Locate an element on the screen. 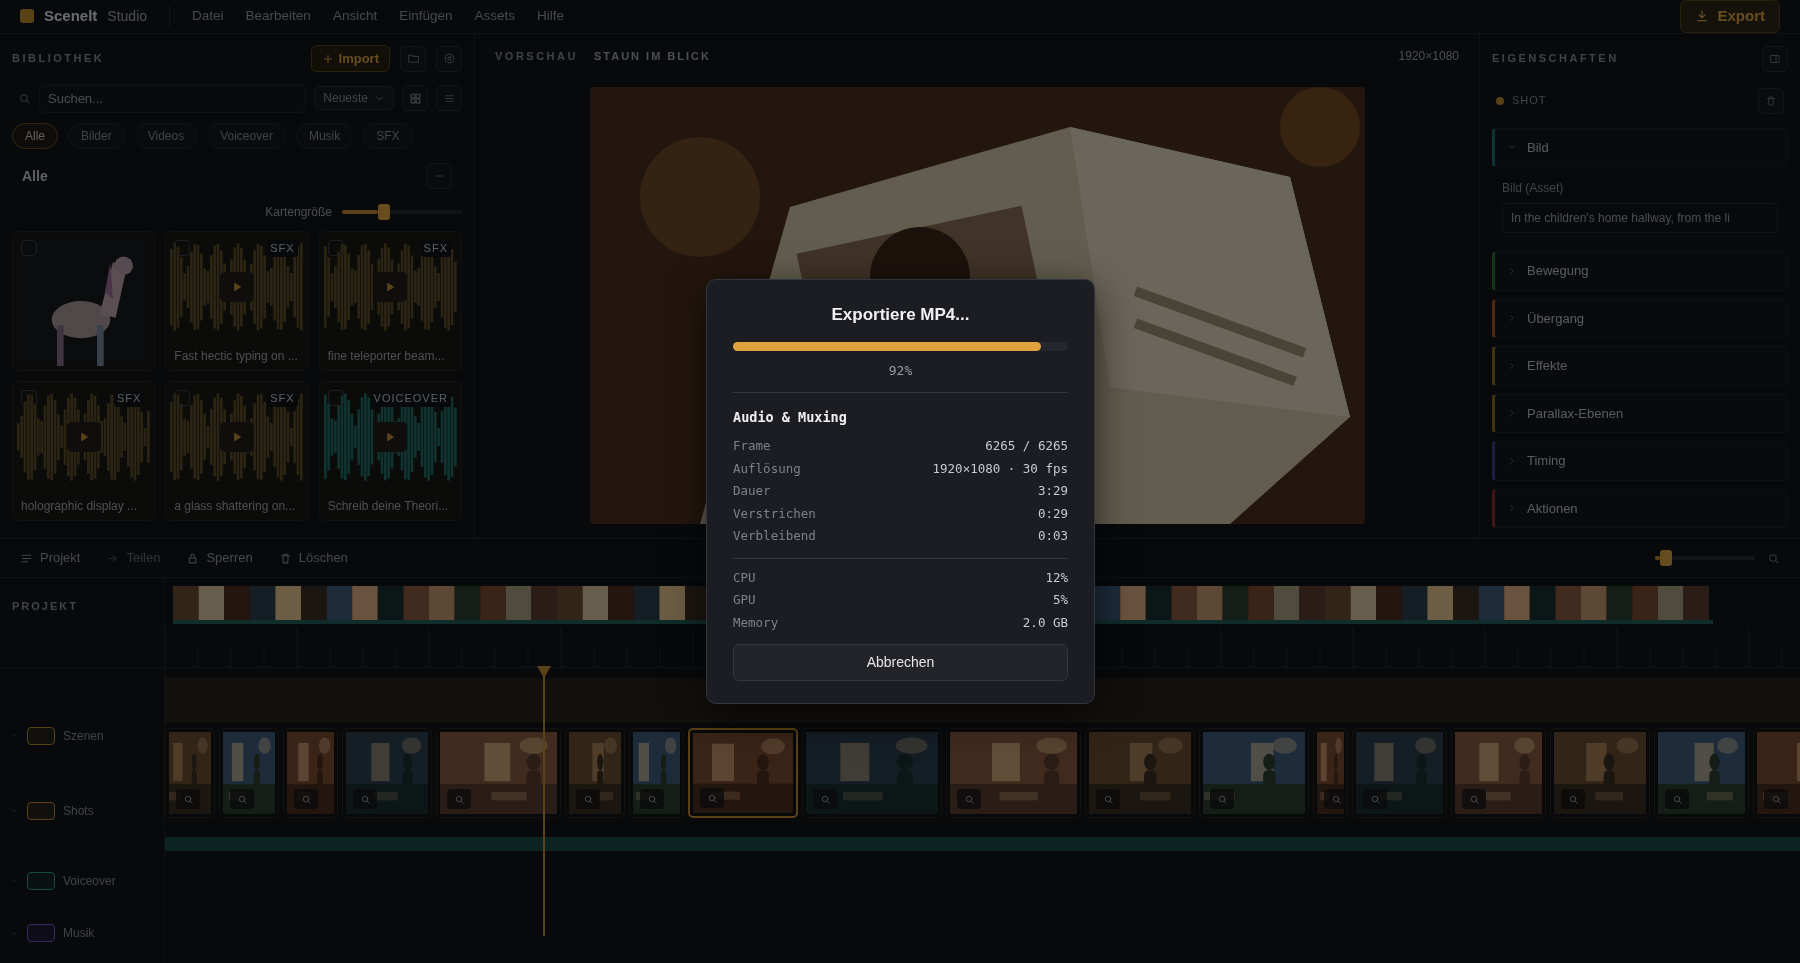  progress-percent: 92% is located at coordinates (900, 370).